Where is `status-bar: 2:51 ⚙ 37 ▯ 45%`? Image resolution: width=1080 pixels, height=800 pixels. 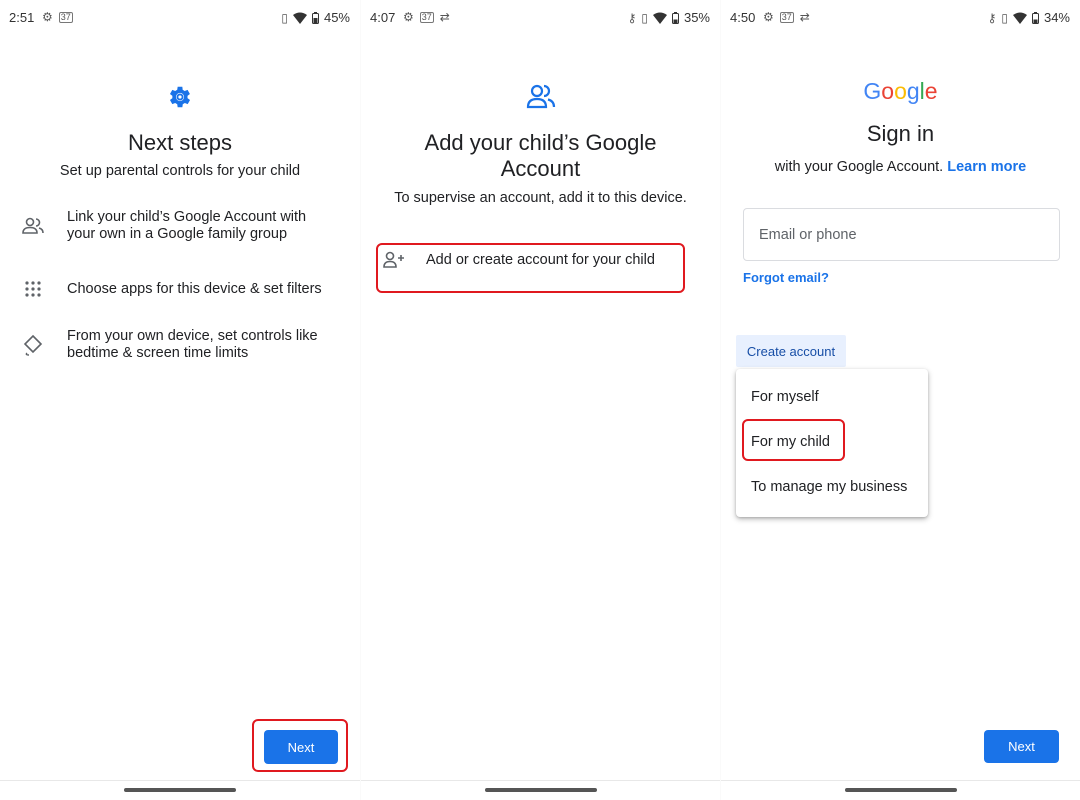 status-bar: 2:51 ⚙ 37 ▯ 45% is located at coordinates (180, 17).